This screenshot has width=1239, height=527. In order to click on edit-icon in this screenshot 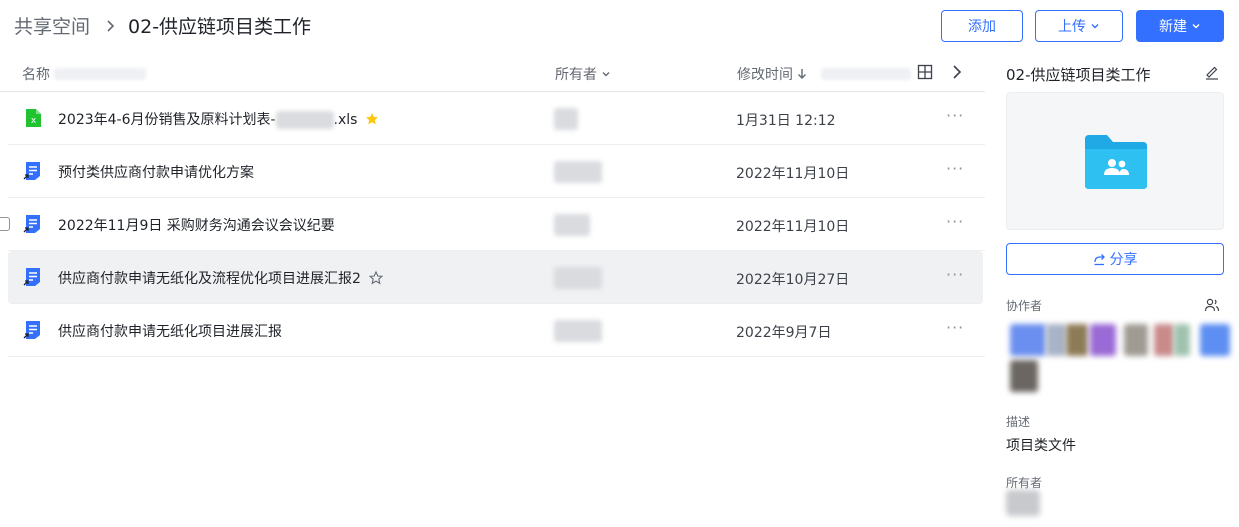, I will do `click(1212, 72)`.